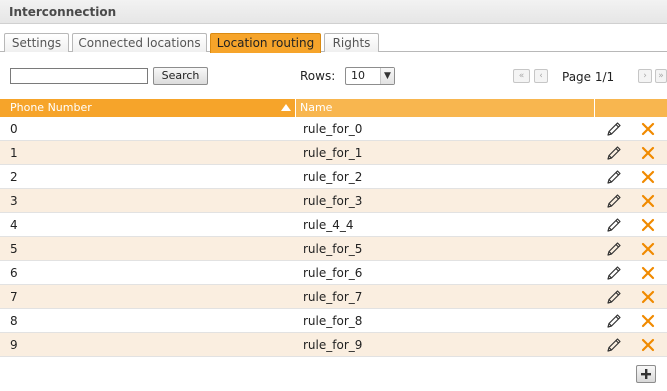 The height and width of the screenshot is (391, 667). Describe the element at coordinates (180, 76) in the screenshot. I see `search-button: Search` at that location.